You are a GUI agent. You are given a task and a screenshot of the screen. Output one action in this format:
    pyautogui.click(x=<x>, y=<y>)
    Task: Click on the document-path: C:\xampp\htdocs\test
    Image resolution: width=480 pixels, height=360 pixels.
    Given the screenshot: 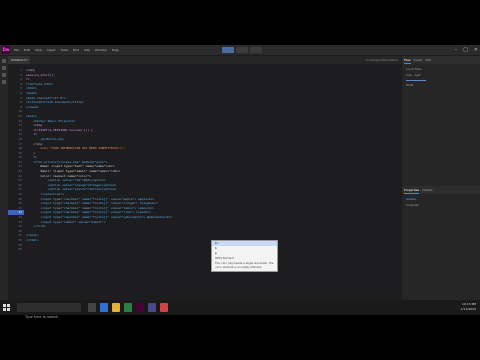 What is the action you would take?
    pyautogui.click(x=381, y=60)
    